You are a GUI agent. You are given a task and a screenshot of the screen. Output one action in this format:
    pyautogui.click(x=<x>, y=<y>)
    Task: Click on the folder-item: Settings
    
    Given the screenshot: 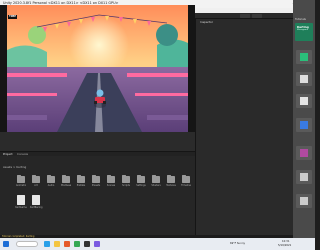 What is the action you would take?
    pyautogui.click(x=141, y=180)
    